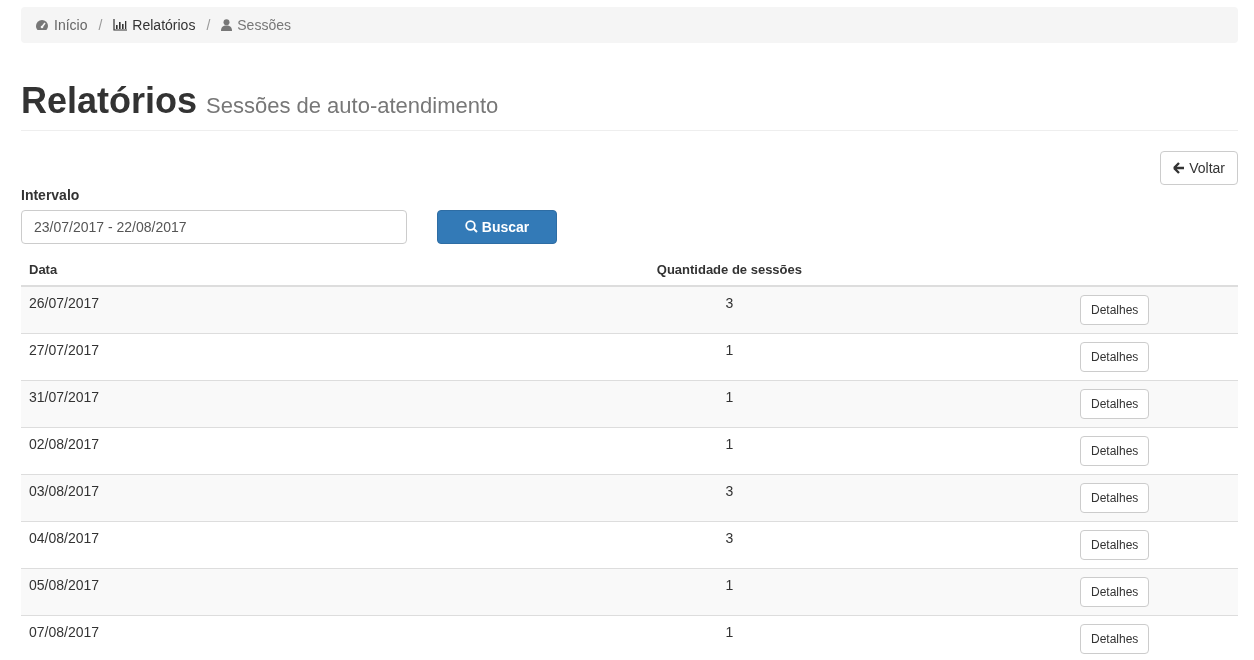  Describe the element at coordinates (204, 404) in the screenshot. I see `table-cell: 31/07/2017` at that location.